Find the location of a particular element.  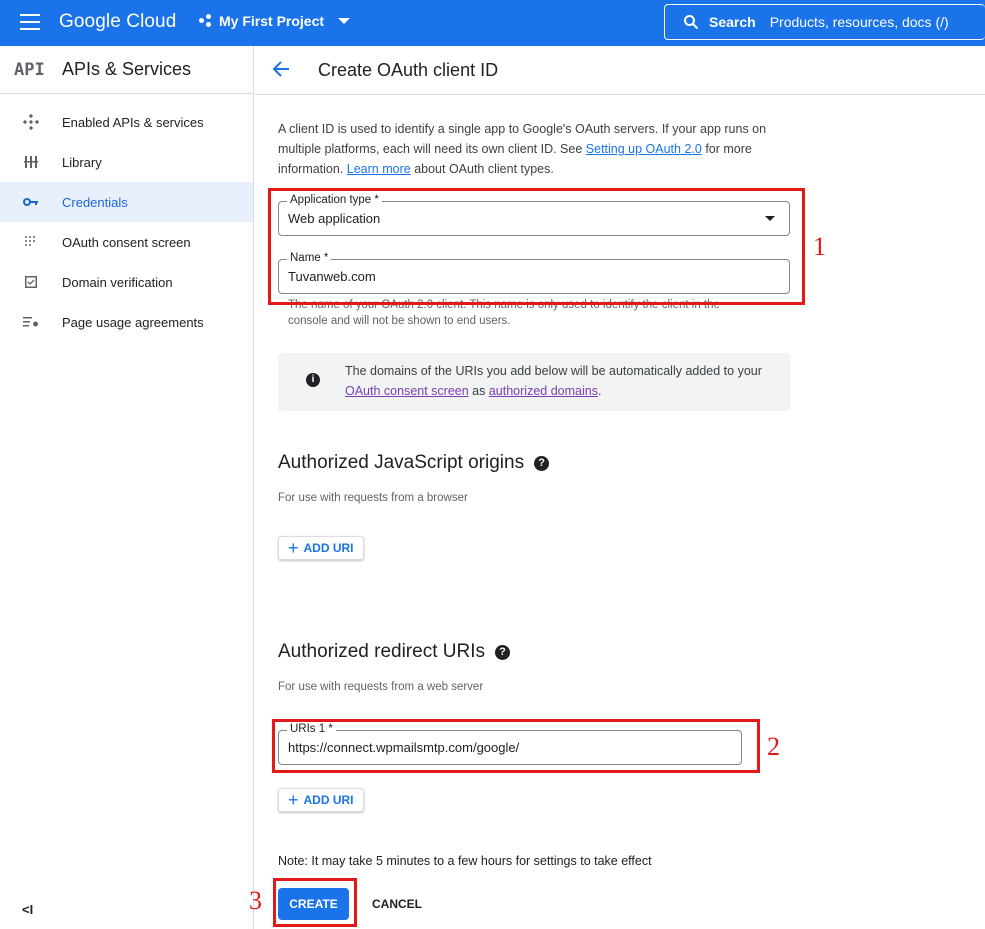

project-dots-icon is located at coordinates (206, 21).